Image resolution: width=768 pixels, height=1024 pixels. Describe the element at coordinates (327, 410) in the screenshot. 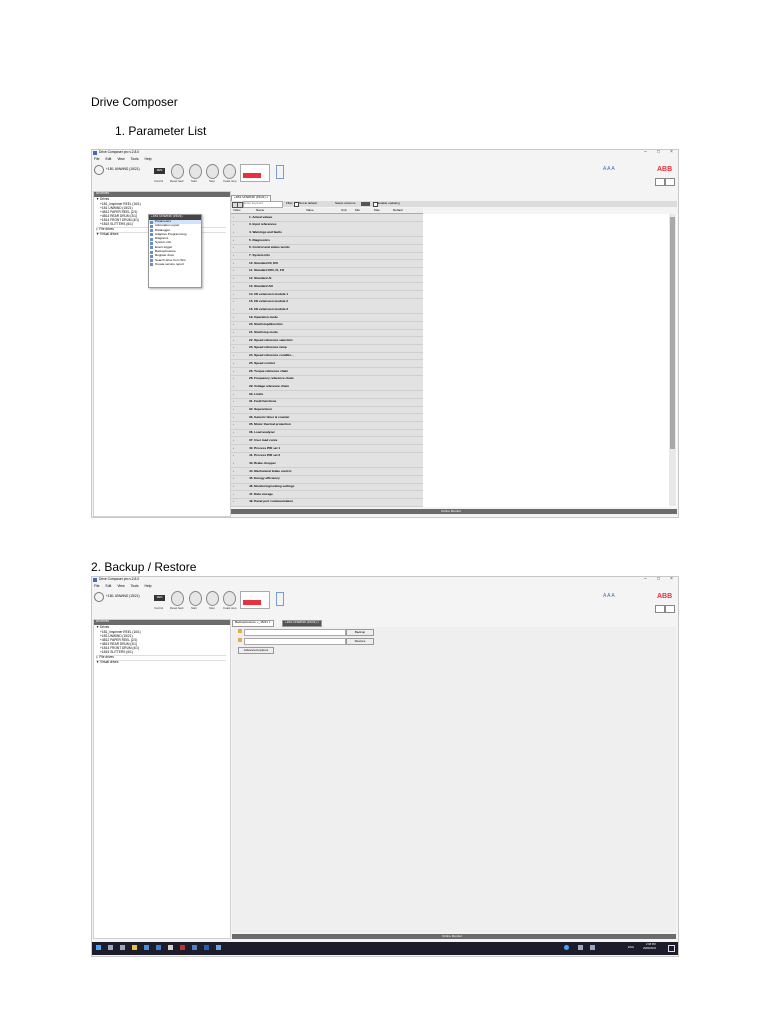

I see `table-row: › 32. Supervision` at that location.